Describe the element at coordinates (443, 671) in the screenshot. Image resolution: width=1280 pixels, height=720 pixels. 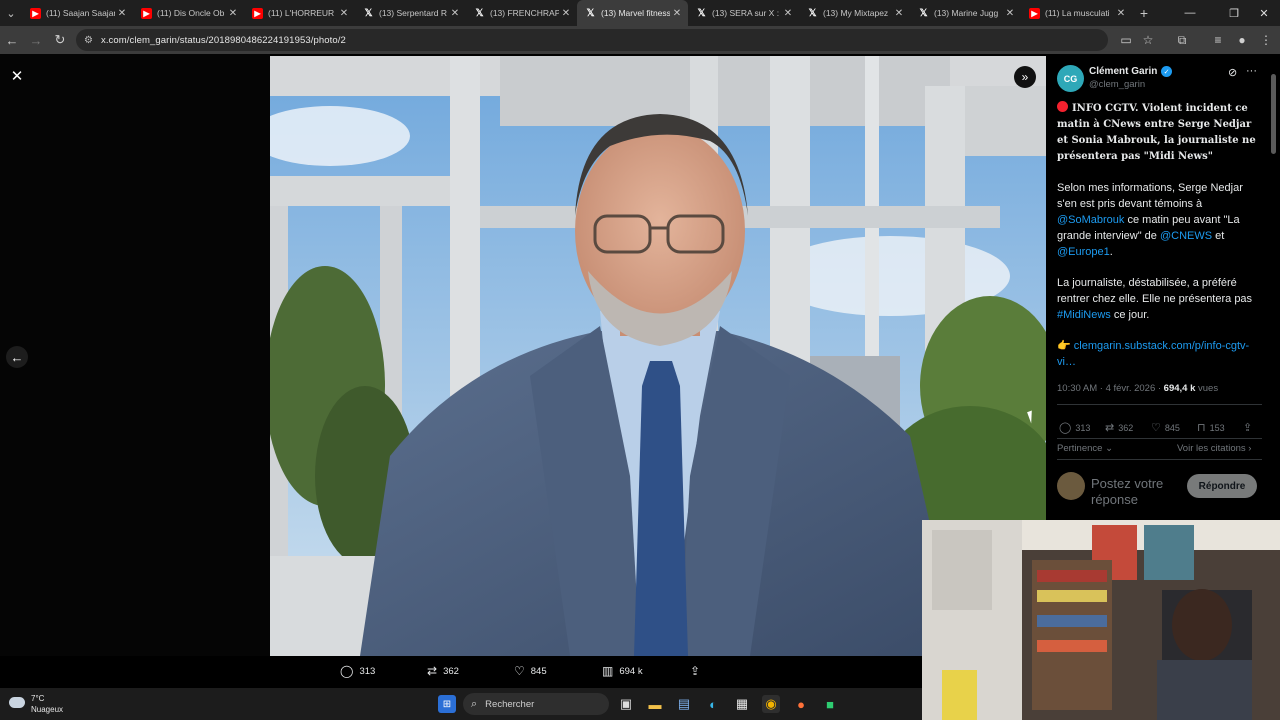
I see `repost-action: ⇄ 362` at that location.